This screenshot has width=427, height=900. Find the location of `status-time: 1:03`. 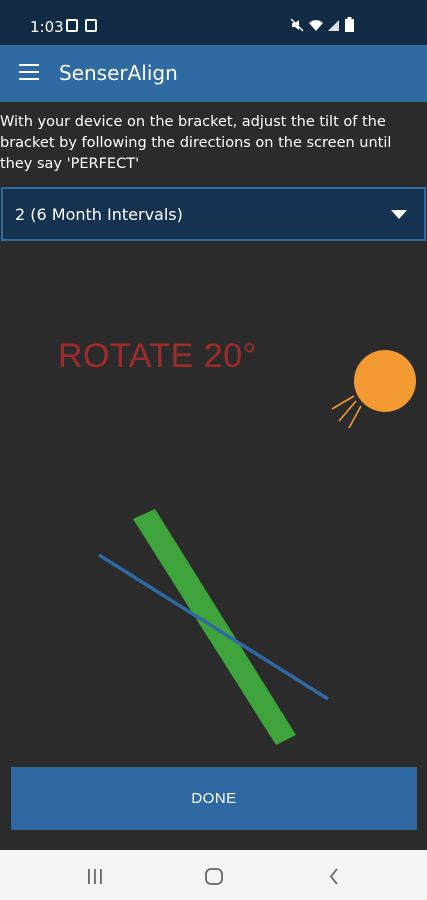

status-time: 1:03 is located at coordinates (47, 27).